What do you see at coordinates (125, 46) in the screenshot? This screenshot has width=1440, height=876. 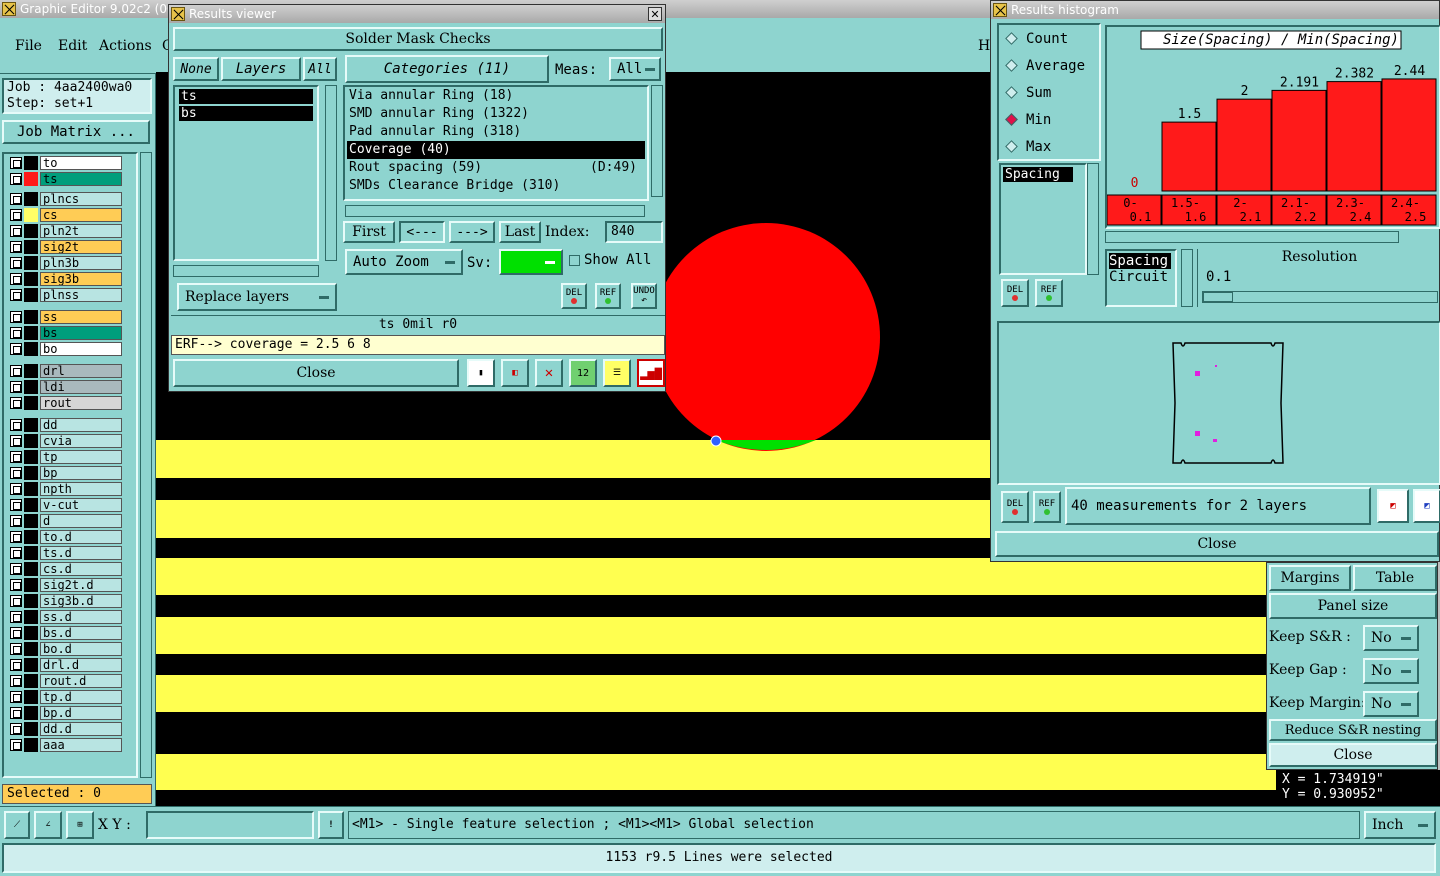 I see `menu-actions: Actions` at bounding box center [125, 46].